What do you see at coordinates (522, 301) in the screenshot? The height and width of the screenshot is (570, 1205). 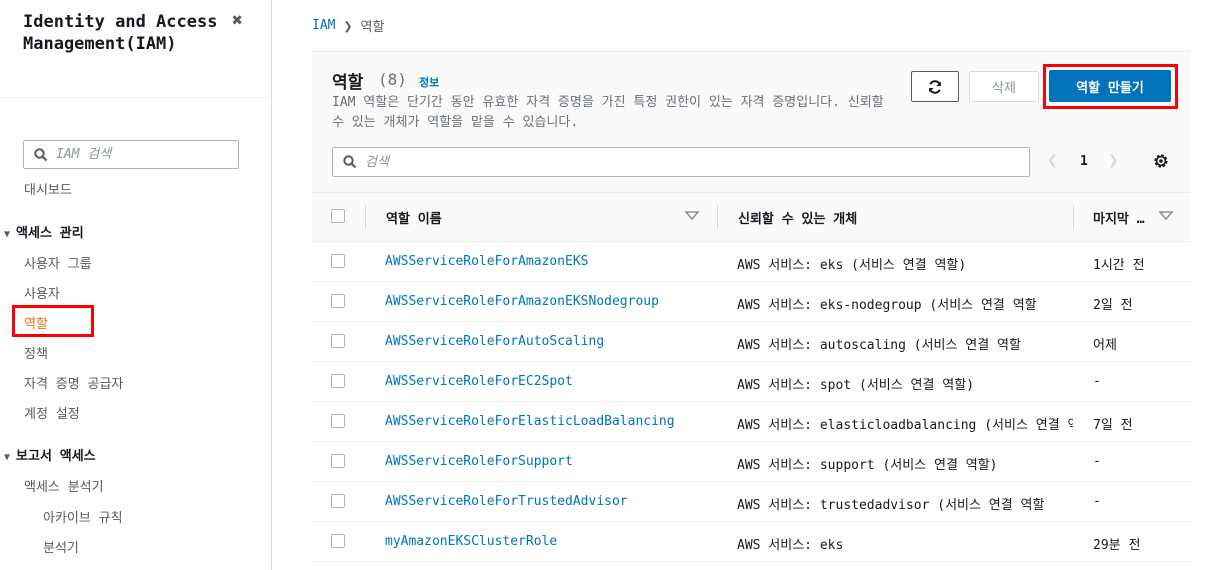 I see `role-name-link: AWSServiceRoleForAmazonEKSNodegroup` at bounding box center [522, 301].